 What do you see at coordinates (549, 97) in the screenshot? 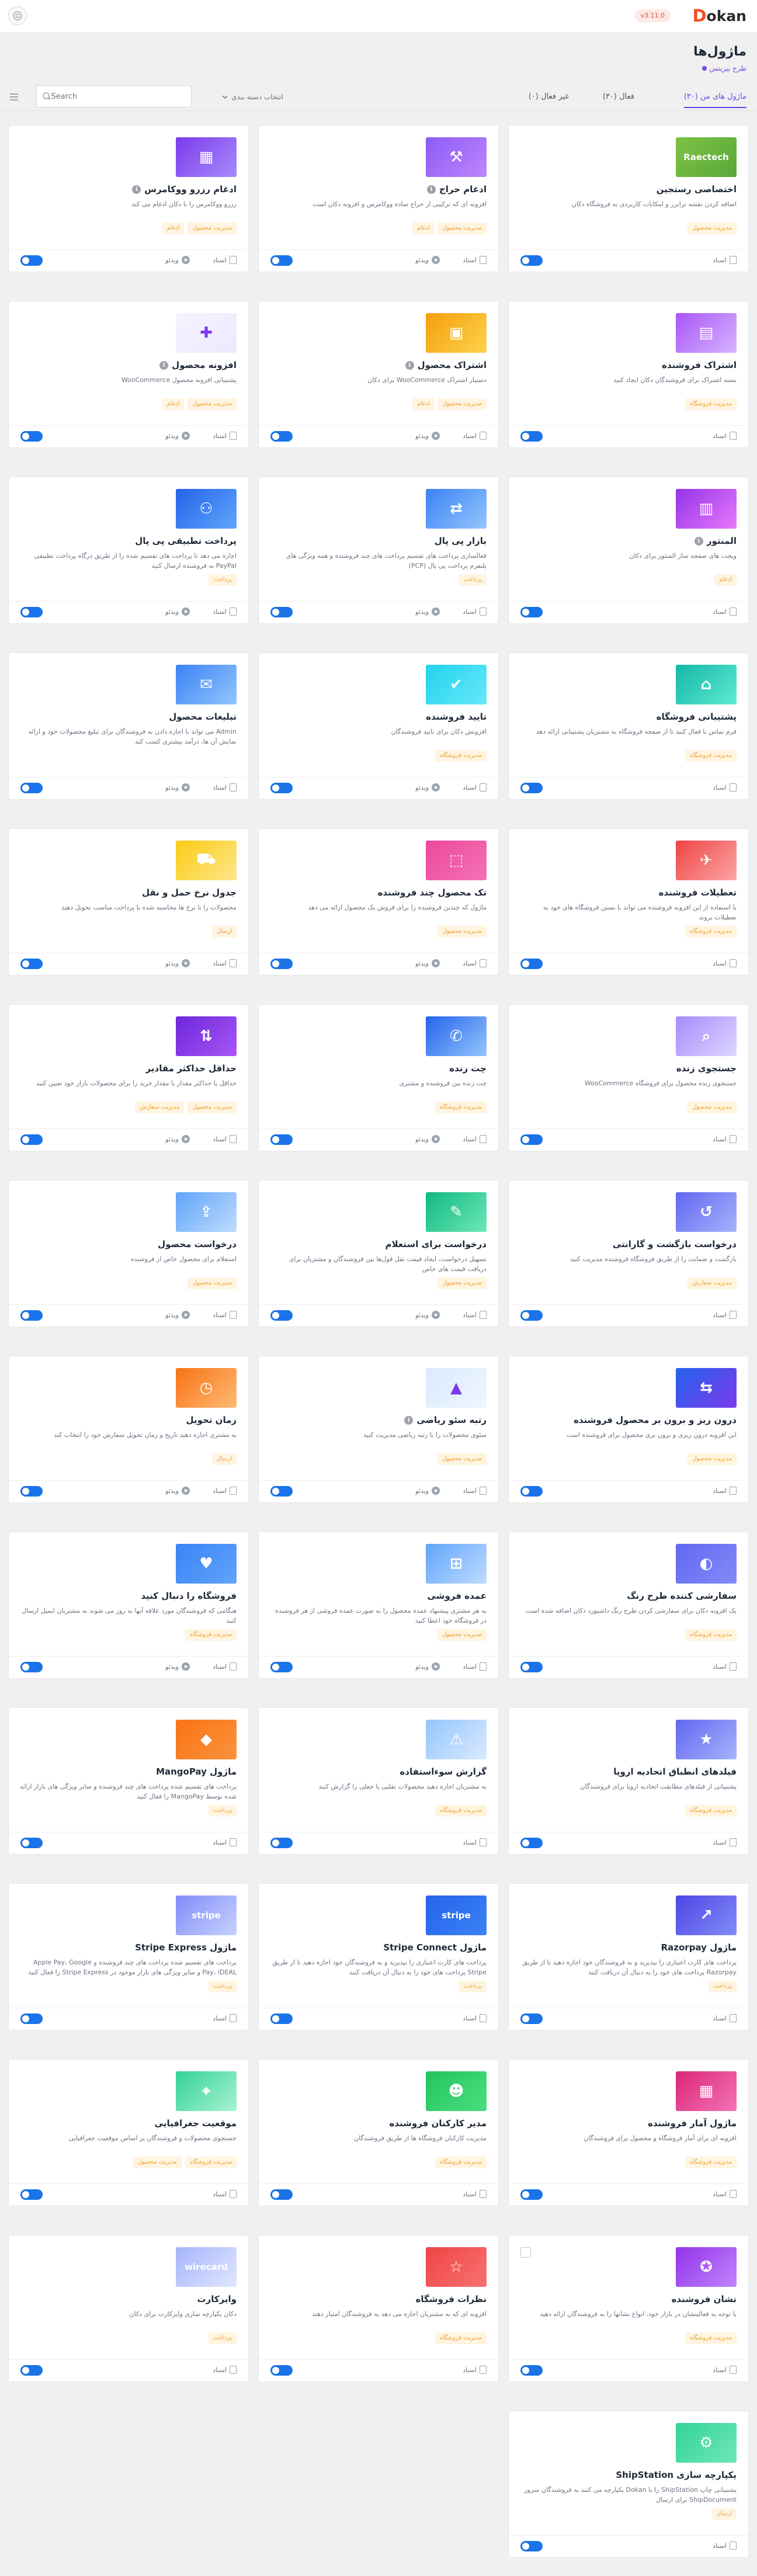
I see `tab-inactive: غیر فعال (۰)` at bounding box center [549, 97].